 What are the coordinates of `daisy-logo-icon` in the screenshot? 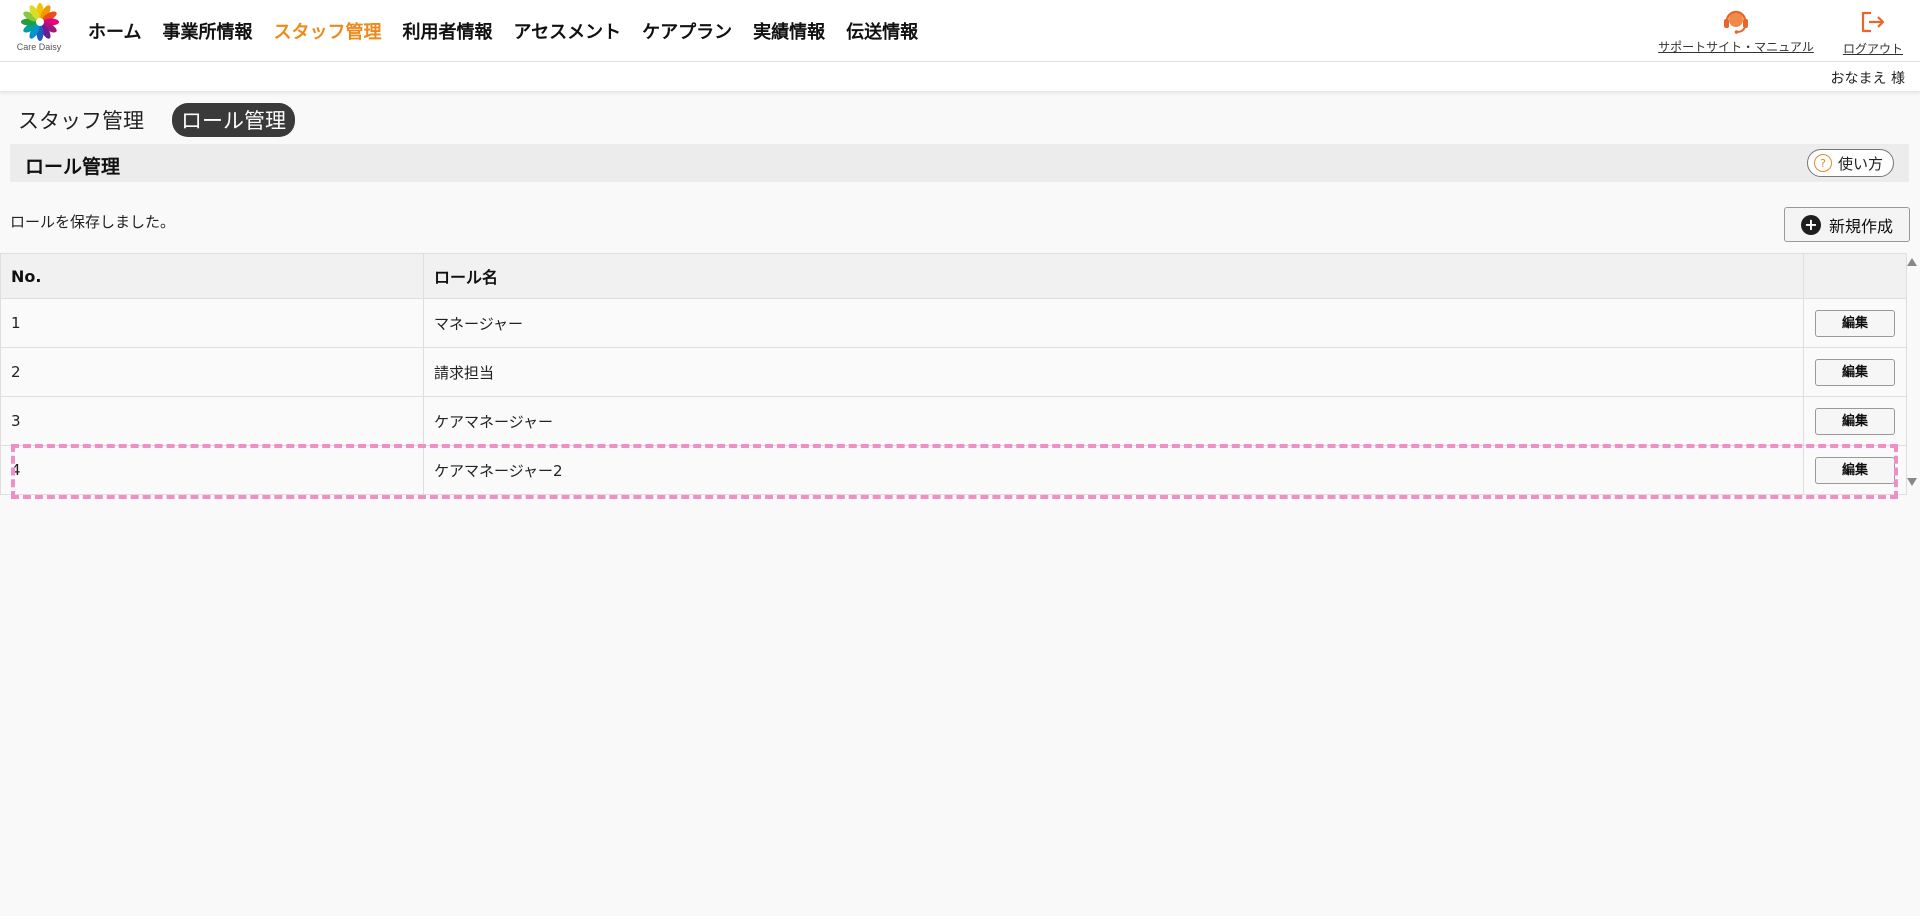 It's located at (40, 22).